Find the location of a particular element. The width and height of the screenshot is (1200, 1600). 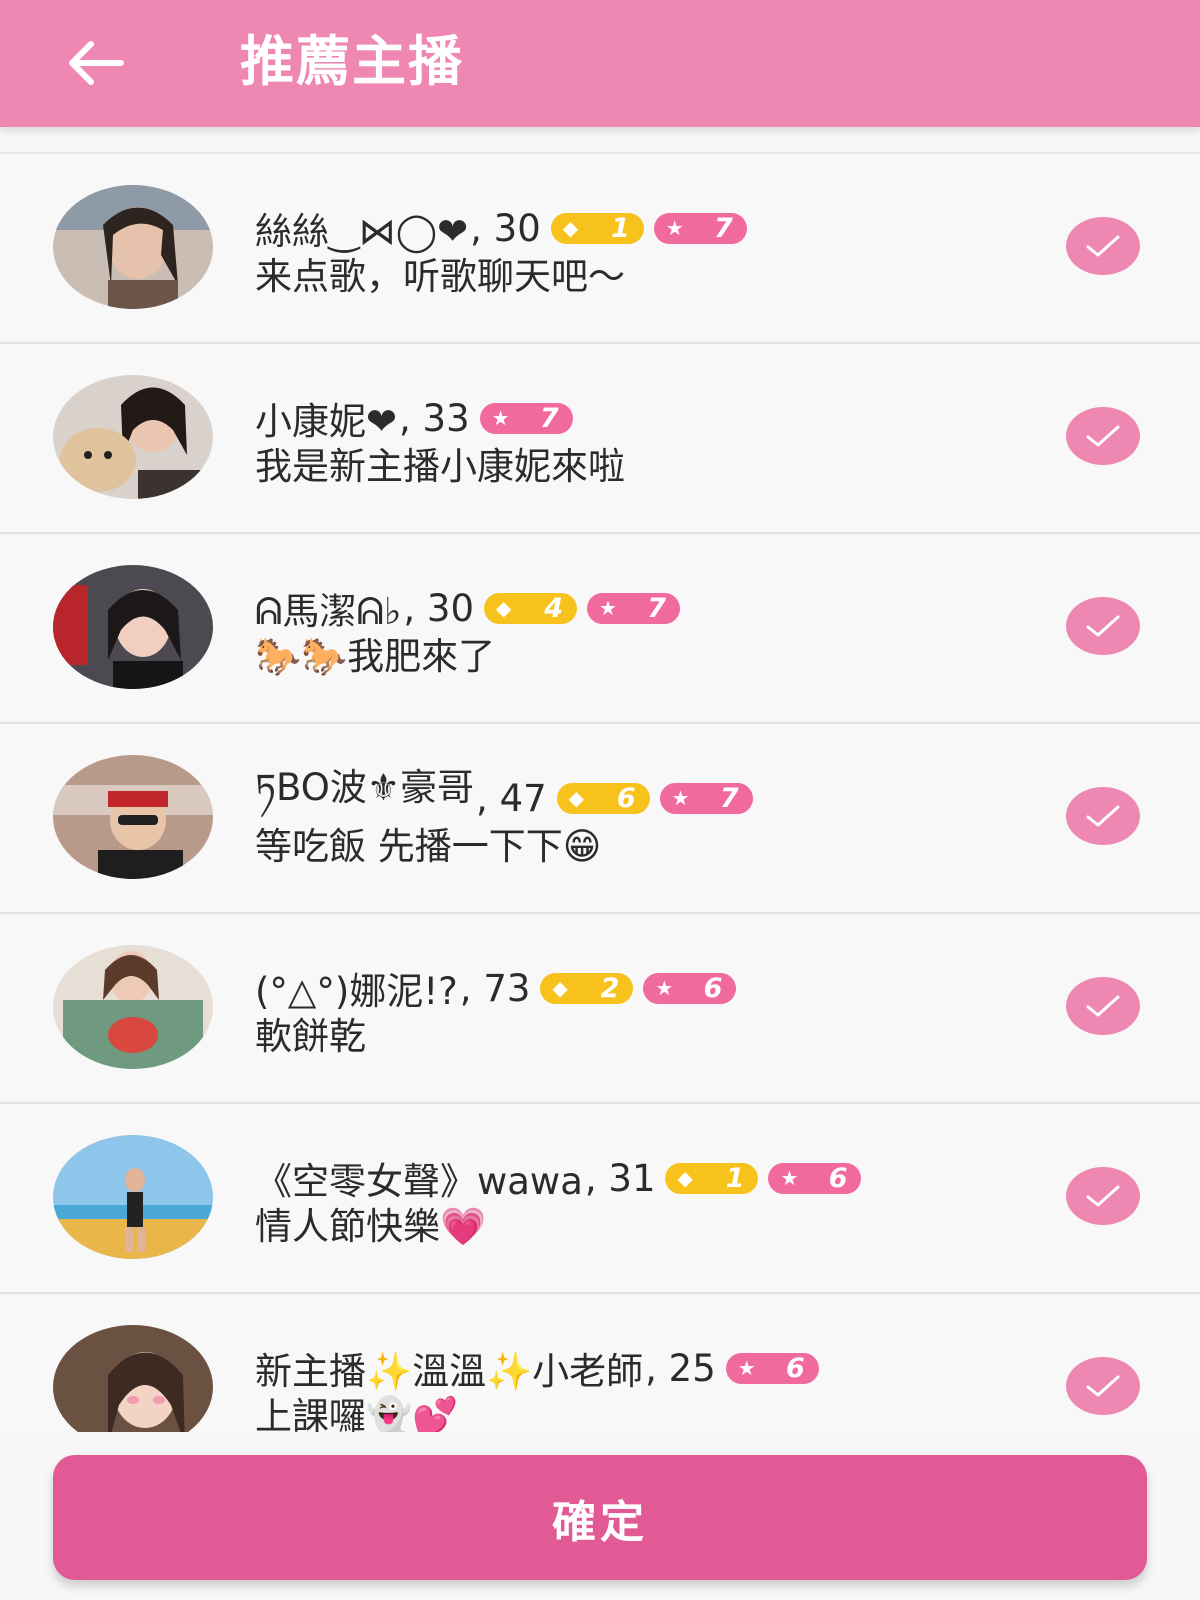

streamer-age: , 25 is located at coordinates (680, 1368).